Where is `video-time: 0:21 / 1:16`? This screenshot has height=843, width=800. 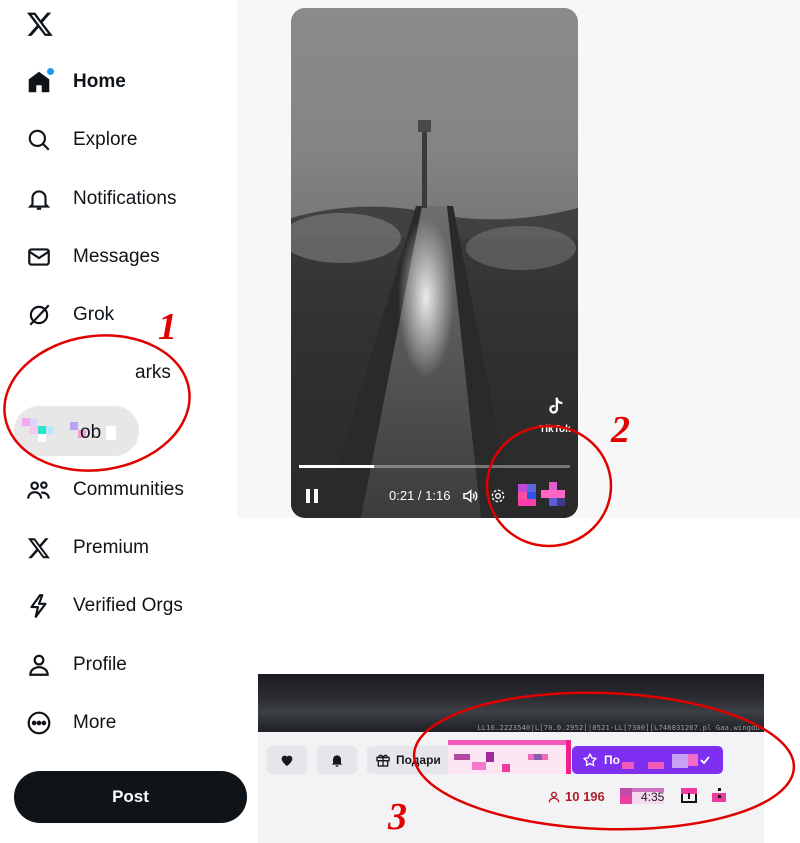 video-time: 0:21 / 1:16 is located at coordinates (420, 495).